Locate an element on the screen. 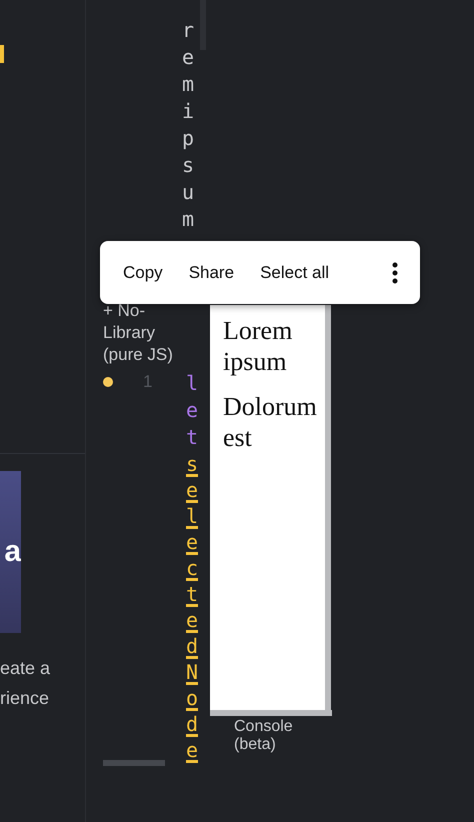 Image resolution: width=474 pixels, height=822 pixels. console-label: Console (beta) is located at coordinates (269, 738).